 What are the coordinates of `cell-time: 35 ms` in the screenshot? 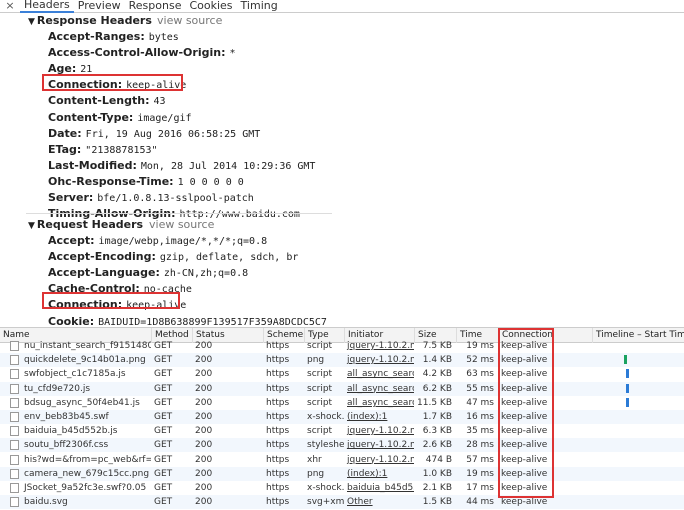 It's located at (480, 431).